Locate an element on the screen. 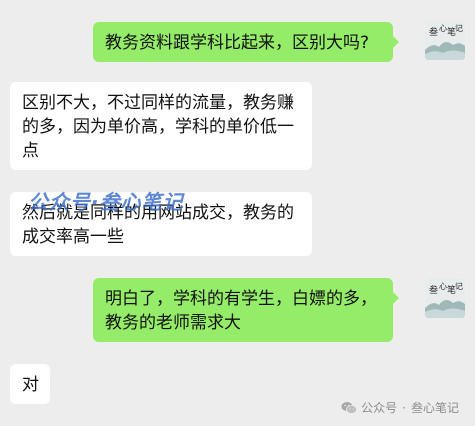  message-bubble-outgoing: 教务资料跟学科比起来，区别大吗? is located at coordinates (246, 42).